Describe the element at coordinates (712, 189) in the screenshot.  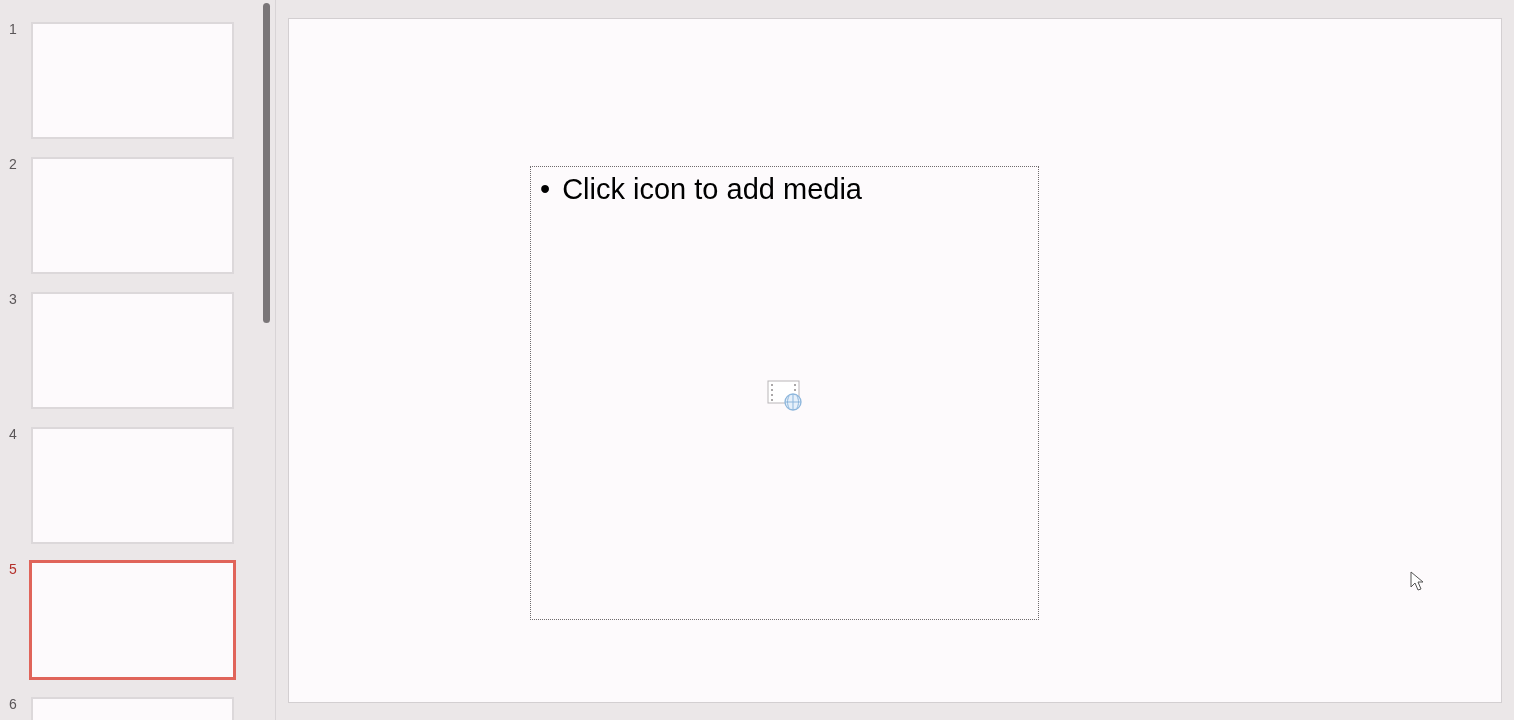
I see `placeholder-text: Click icon to add media` at that location.